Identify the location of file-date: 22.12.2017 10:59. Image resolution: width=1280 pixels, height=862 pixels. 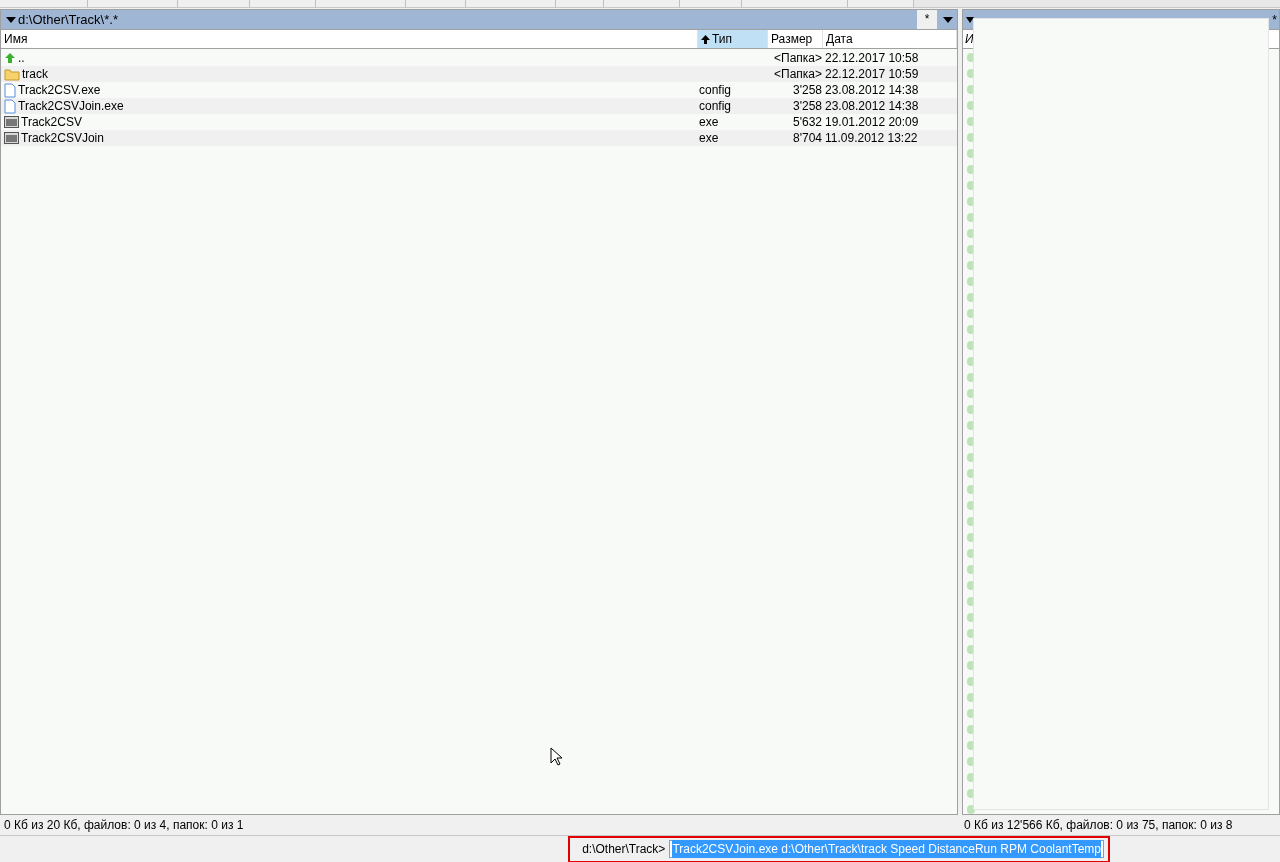
(872, 74).